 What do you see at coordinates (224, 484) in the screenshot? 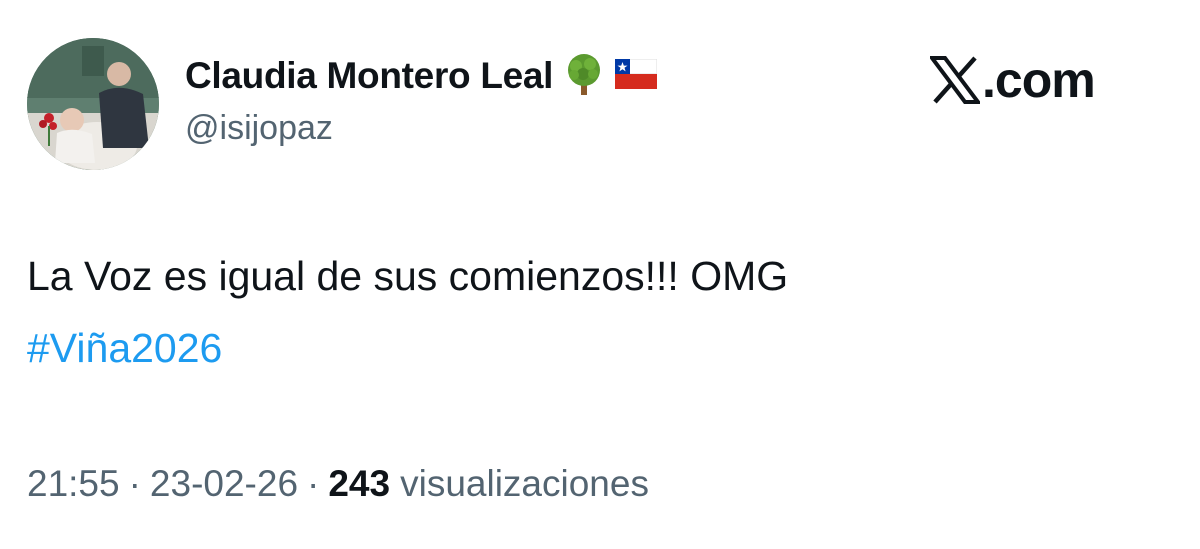
I see `tweet-date: 23-02-26` at bounding box center [224, 484].